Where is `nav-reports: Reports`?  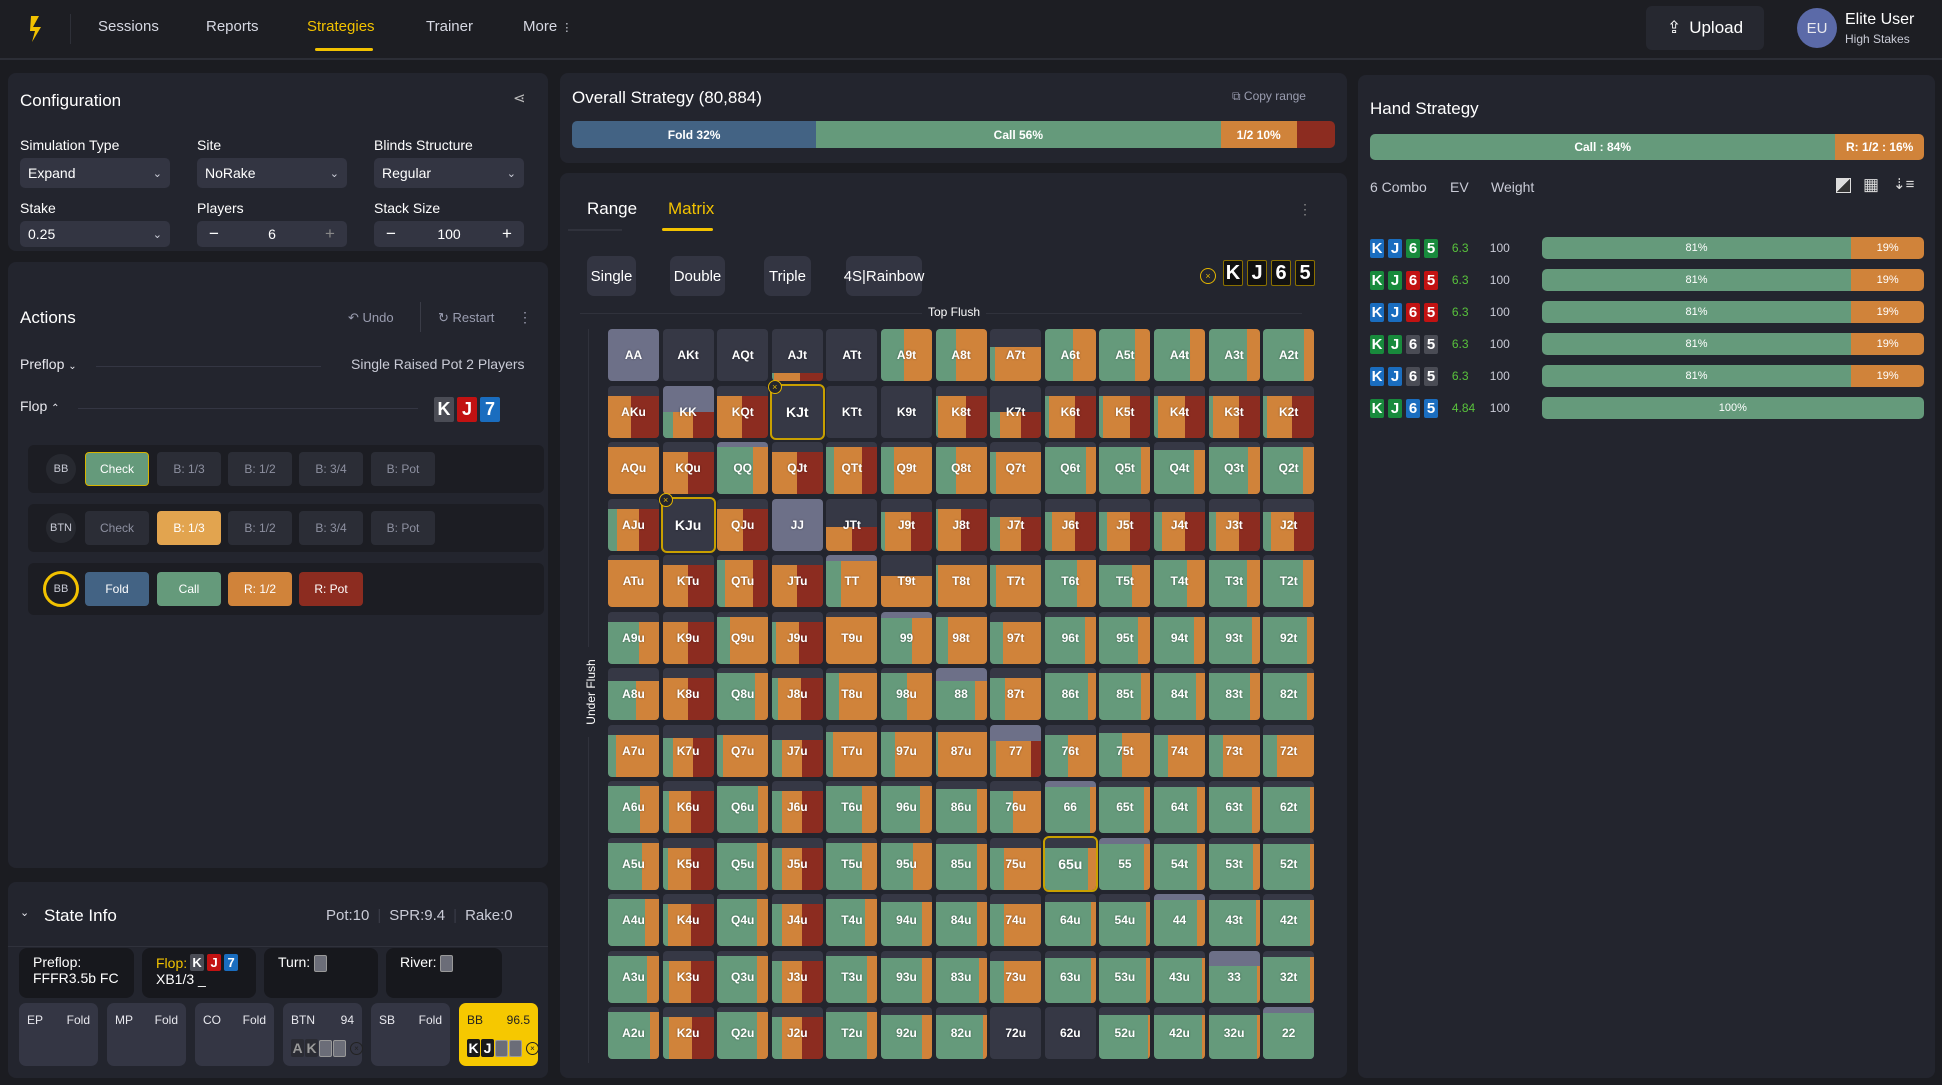 nav-reports: Reports is located at coordinates (232, 26).